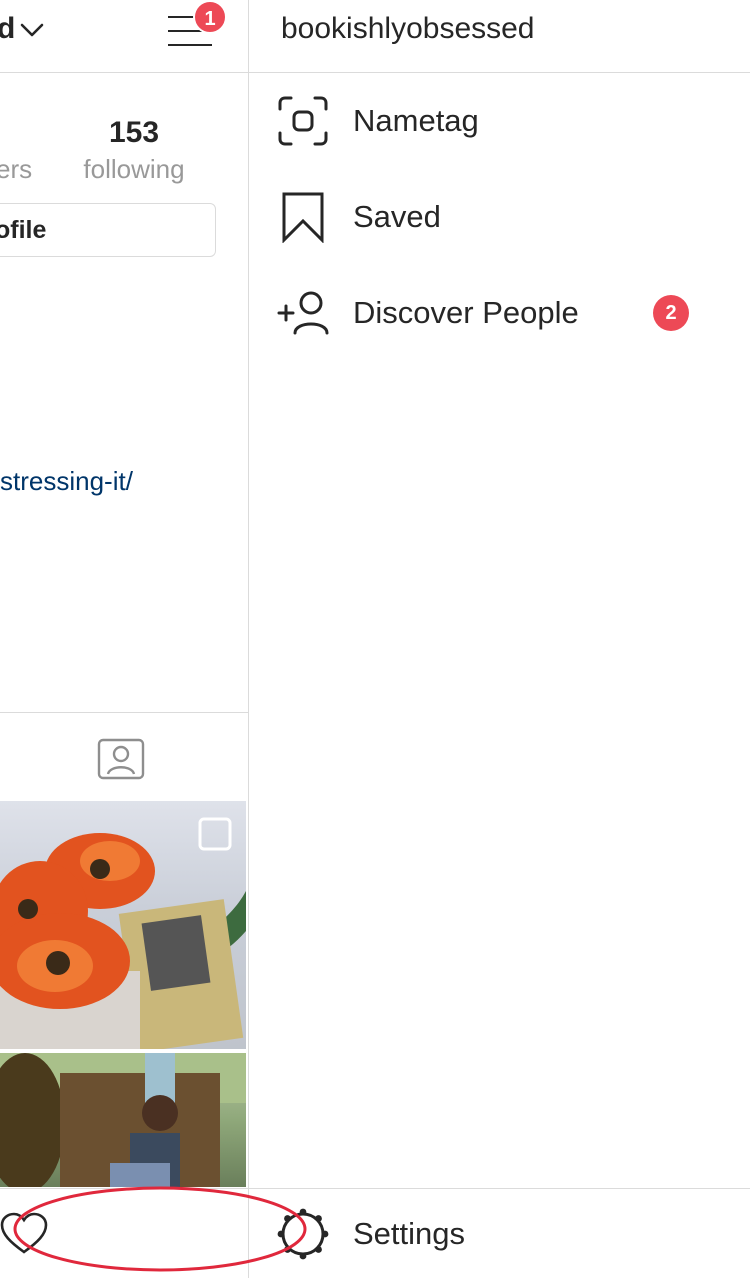  What do you see at coordinates (499, 217) in the screenshot?
I see `menu-item-saved: Saved` at bounding box center [499, 217].